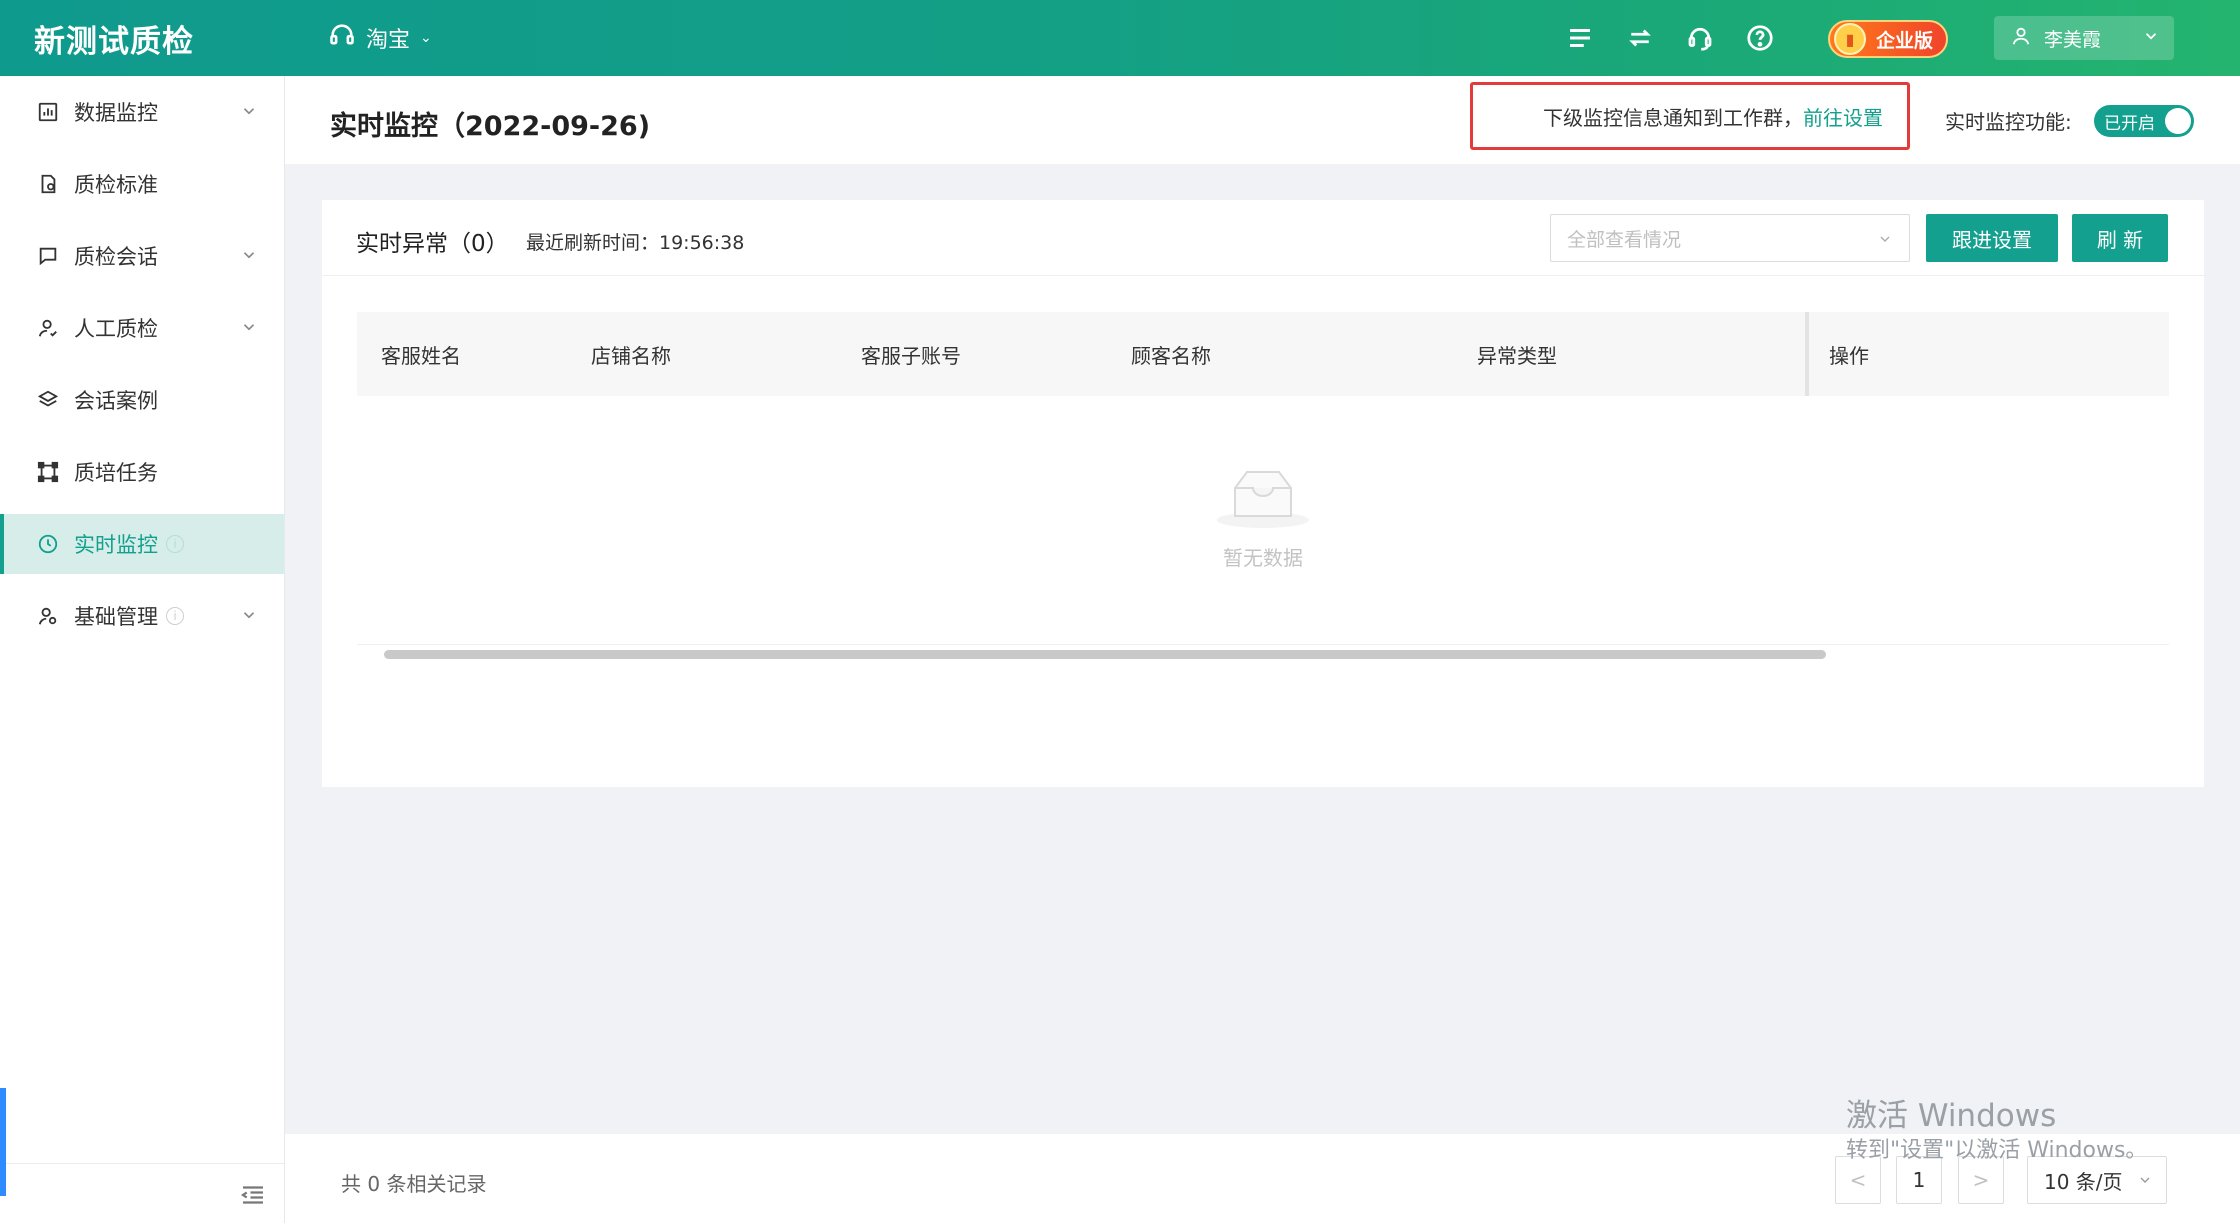 Image resolution: width=2240 pixels, height=1223 pixels. I want to click on swap-icon, so click(1640, 38).